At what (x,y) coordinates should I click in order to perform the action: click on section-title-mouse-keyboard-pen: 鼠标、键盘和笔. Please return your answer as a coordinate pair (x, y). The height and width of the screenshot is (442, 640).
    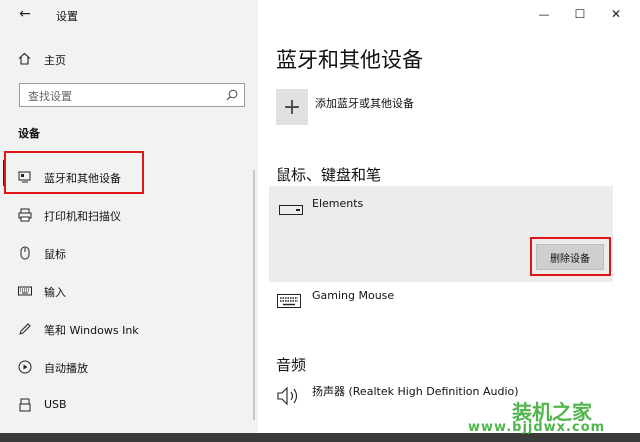
    Looking at the image, I should click on (329, 175).